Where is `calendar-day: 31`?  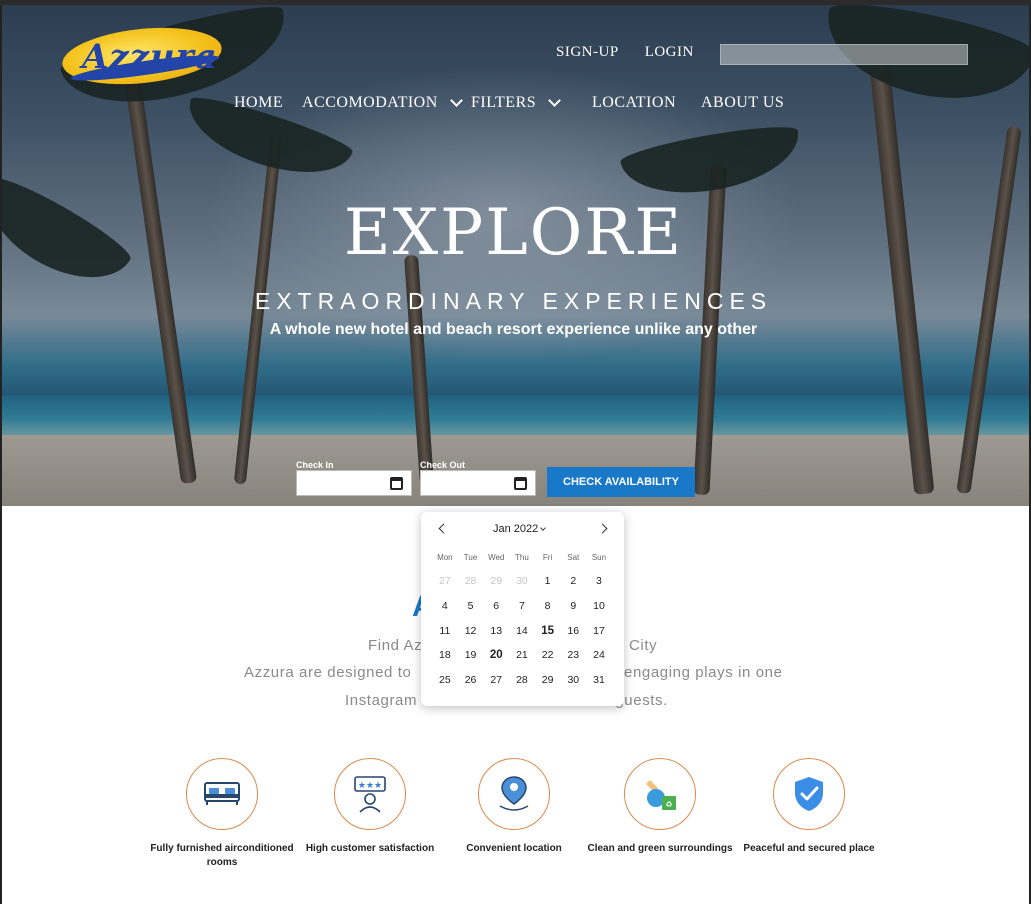 calendar-day: 31 is located at coordinates (599, 686).